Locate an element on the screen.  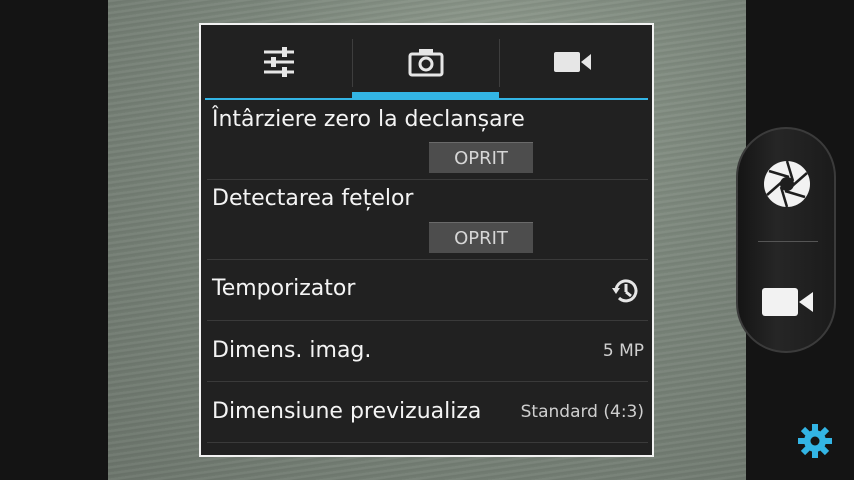
settings-tabs is located at coordinates (426, 63).